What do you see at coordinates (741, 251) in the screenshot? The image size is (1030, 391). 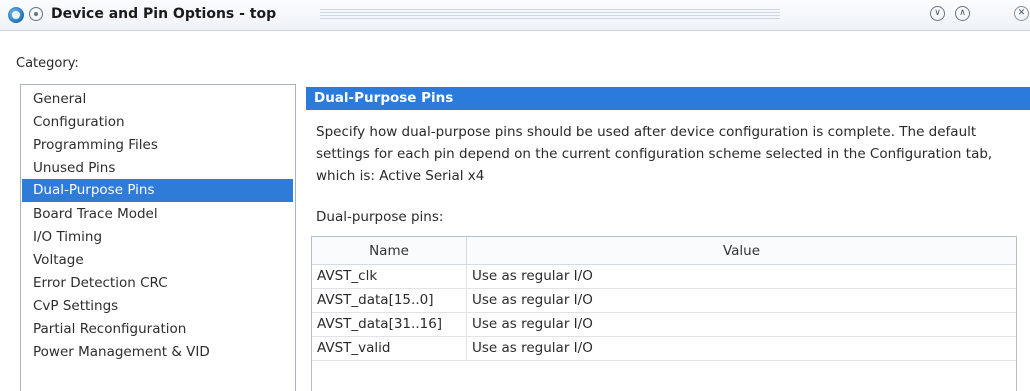 I see `column-header-value: Value` at bounding box center [741, 251].